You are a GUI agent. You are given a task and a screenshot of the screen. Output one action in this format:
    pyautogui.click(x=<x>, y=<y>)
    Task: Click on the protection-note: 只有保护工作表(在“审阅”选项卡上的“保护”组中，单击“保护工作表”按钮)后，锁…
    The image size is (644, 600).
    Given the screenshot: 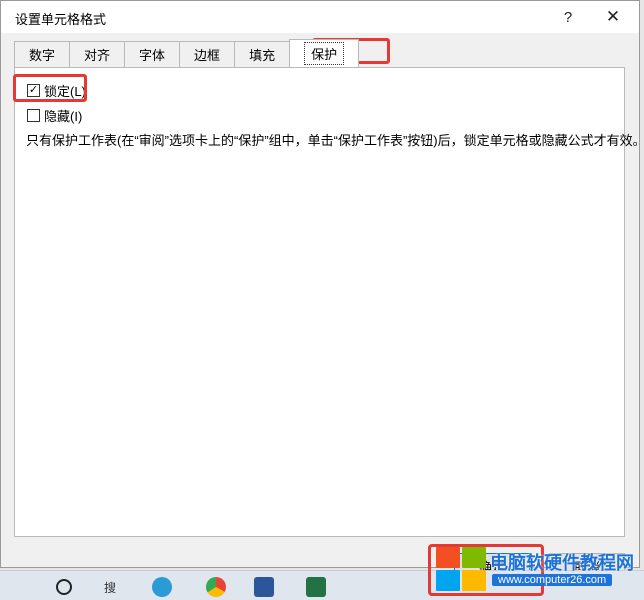 What is the action you would take?
    pyautogui.click(x=335, y=140)
    